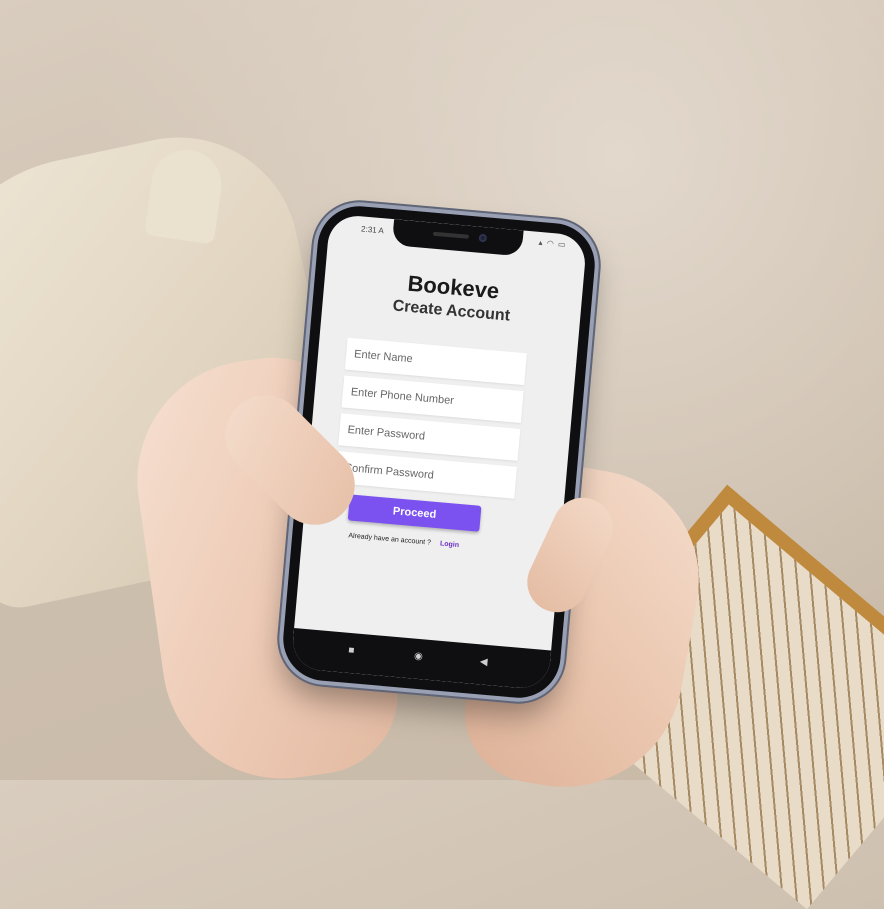 Image resolution: width=884 pixels, height=909 pixels. Describe the element at coordinates (451, 235) in the screenshot. I see `speaker-grill` at that location.